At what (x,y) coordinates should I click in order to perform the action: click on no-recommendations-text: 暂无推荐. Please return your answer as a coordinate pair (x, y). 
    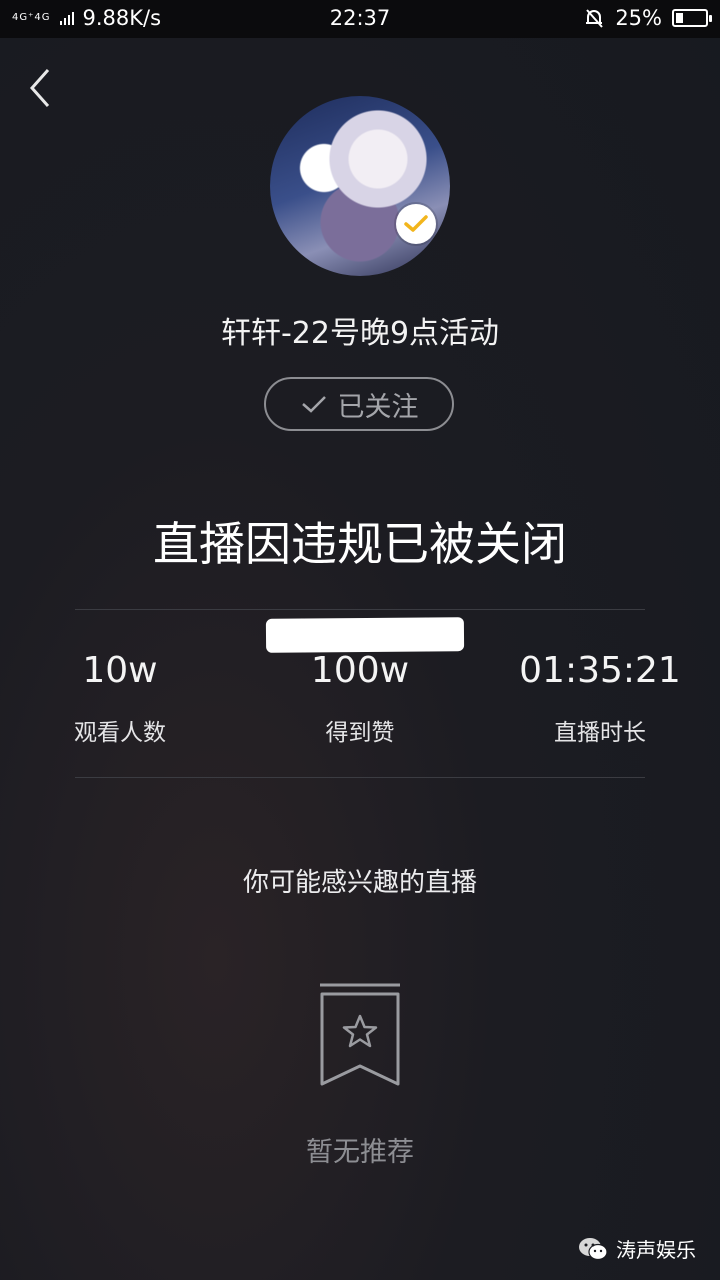
    Looking at the image, I should click on (360, 1152).